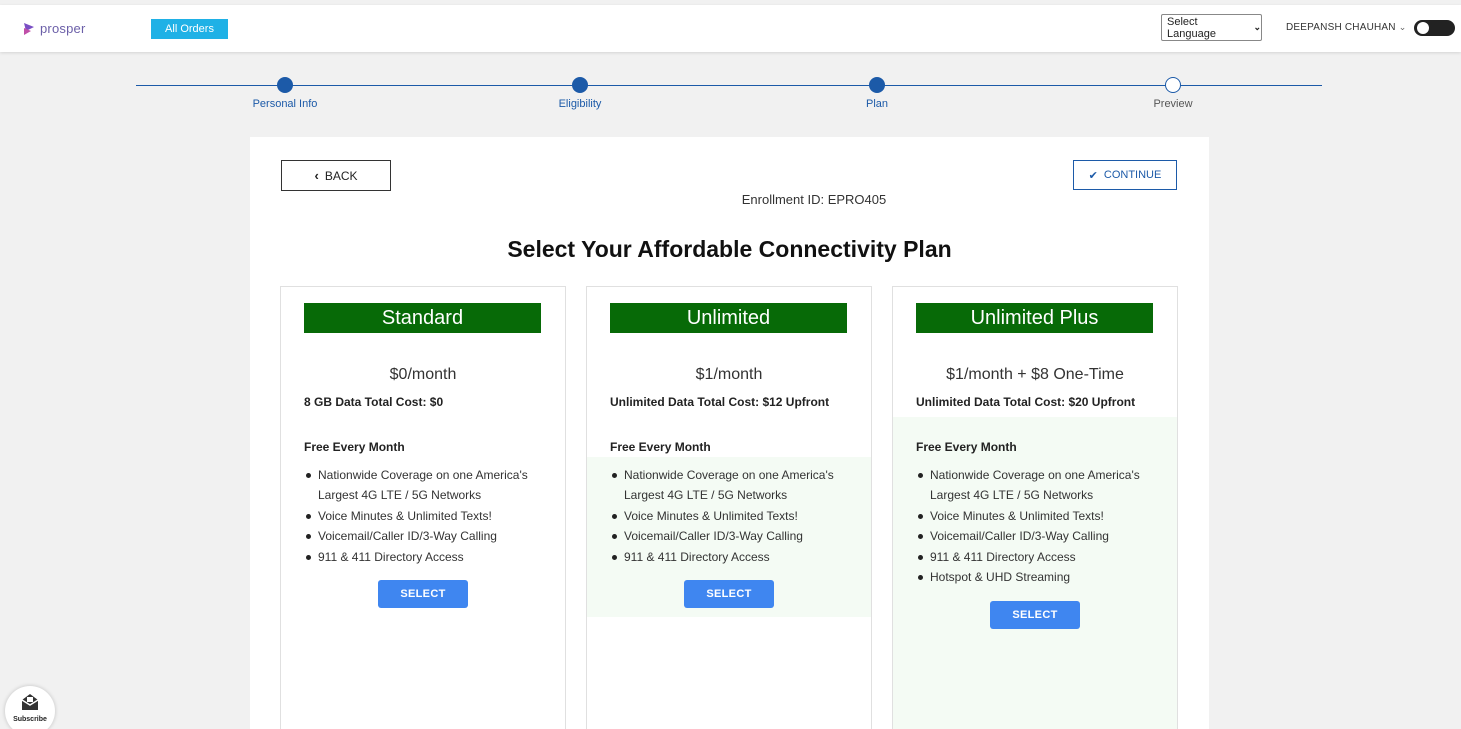  I want to click on page-title: Select Your Affordable Connectivity Plan, so click(729, 249).